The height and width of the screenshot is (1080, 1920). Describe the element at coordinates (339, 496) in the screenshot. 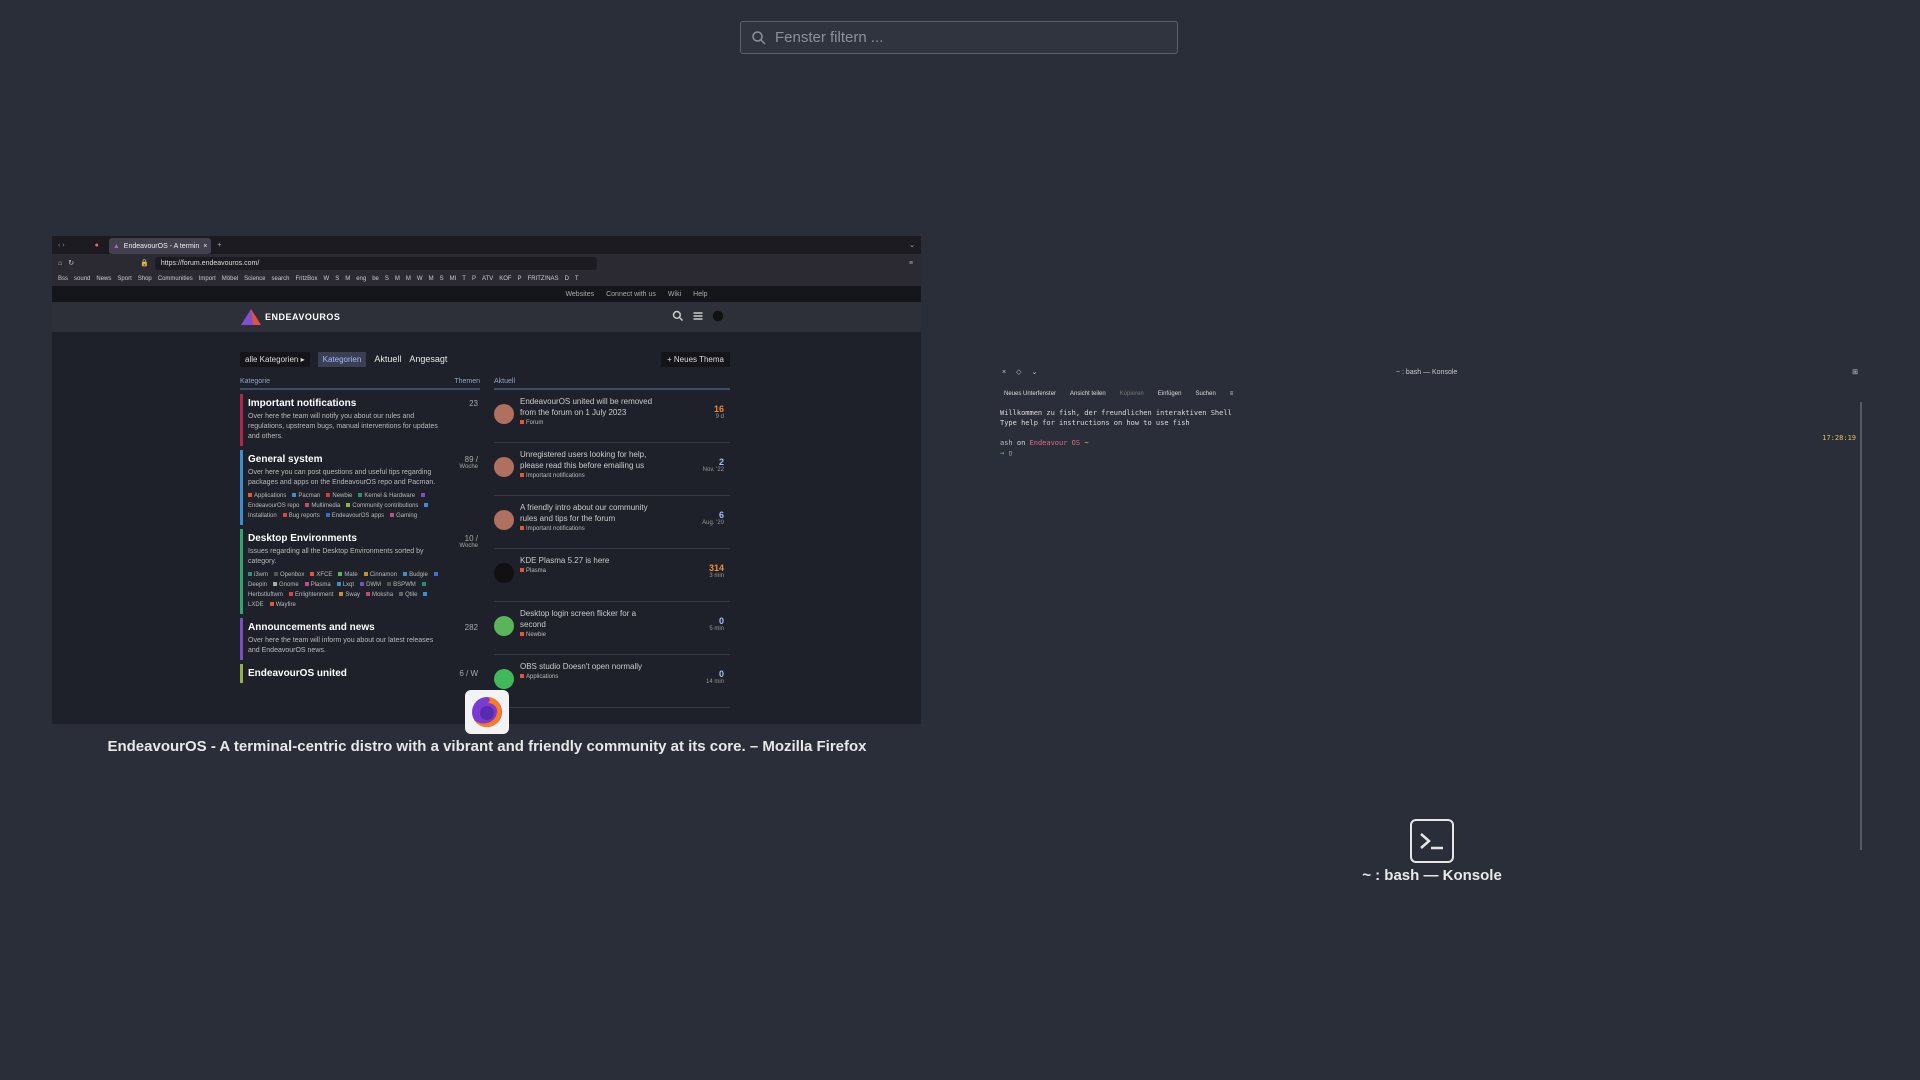

I see `subcategory-item: Newbie` at that location.